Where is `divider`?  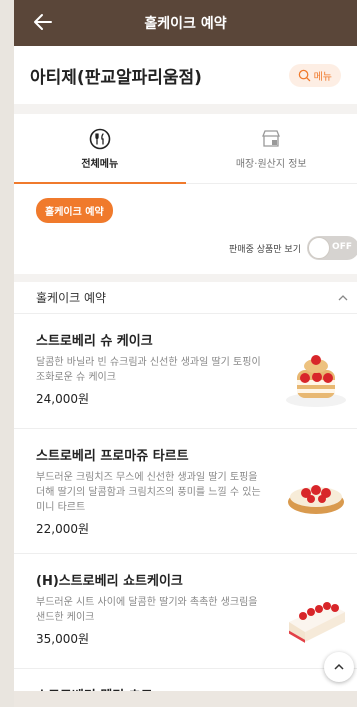
divider is located at coordinates (185, 109).